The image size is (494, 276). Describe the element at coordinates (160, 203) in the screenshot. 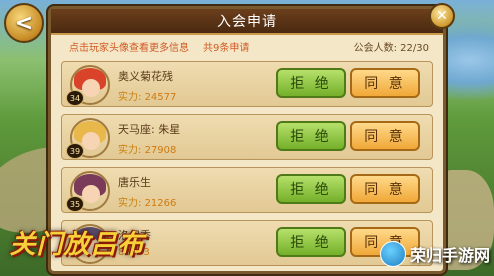

I see `power-value: 21266` at that location.